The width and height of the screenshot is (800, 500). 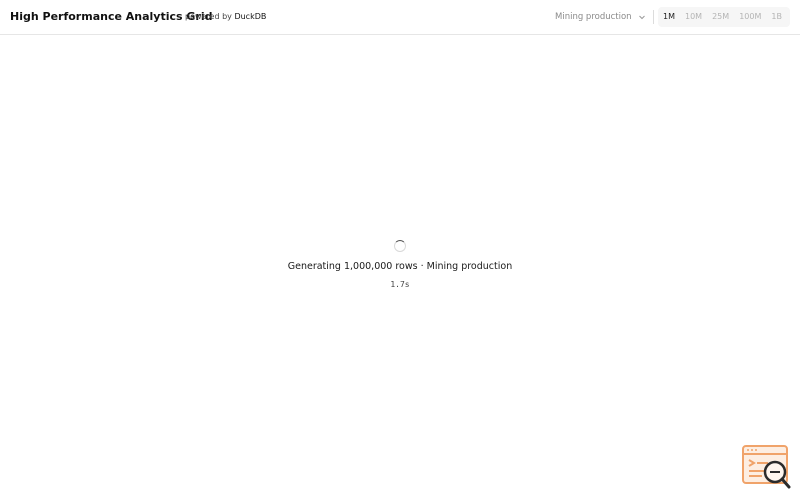 I want to click on header-divider, so click(x=653, y=17).